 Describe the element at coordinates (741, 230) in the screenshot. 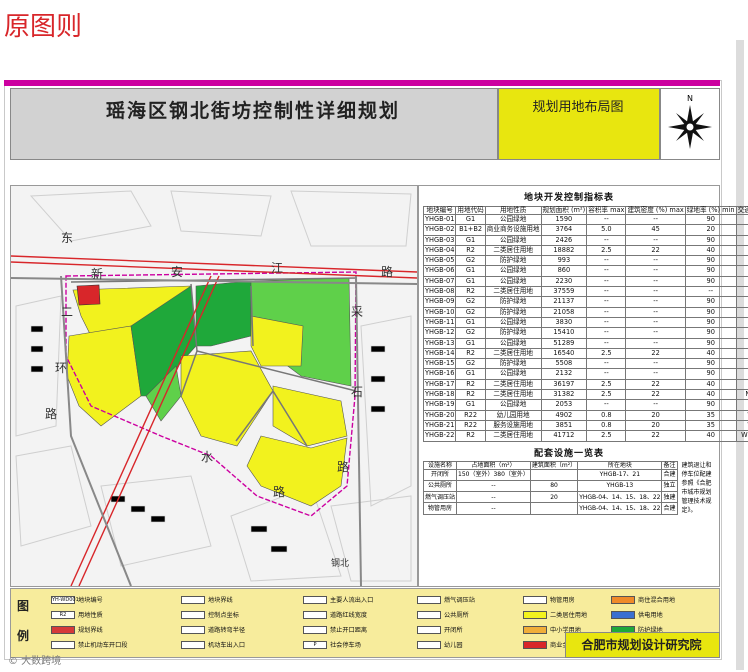

I see `control-table-cell: E S` at that location.